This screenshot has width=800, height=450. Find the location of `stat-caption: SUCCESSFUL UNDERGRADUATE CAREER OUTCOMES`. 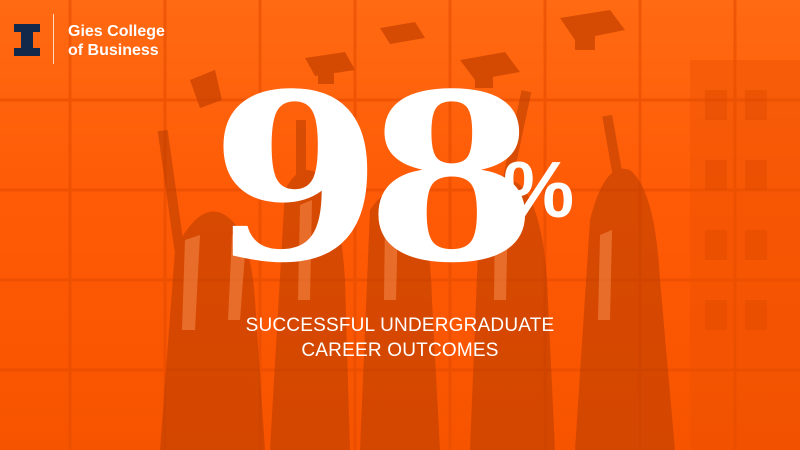

stat-caption: SUCCESSFUL UNDERGRADUATE CAREER OUTCOMES is located at coordinates (400, 338).